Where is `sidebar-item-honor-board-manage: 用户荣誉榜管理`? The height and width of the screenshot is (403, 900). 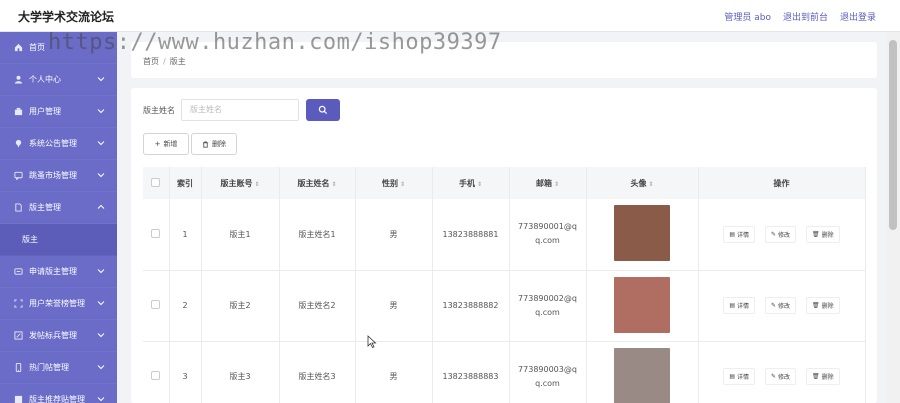
sidebar-item-honor-board-manage: 用户荣誉榜管理 is located at coordinates (58, 304).